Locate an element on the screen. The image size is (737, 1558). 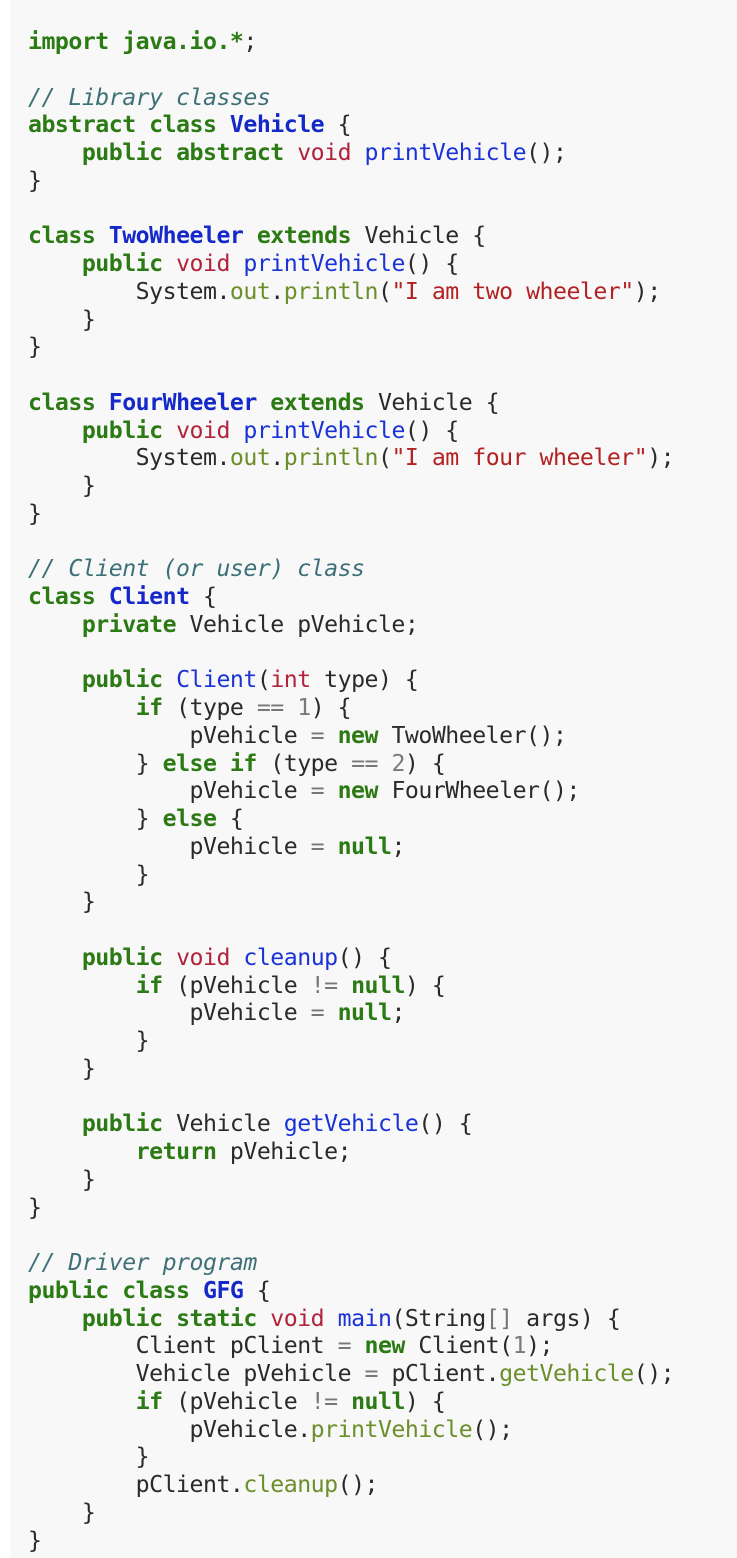
code-token: TwoWheeler is located at coordinates (176, 236).